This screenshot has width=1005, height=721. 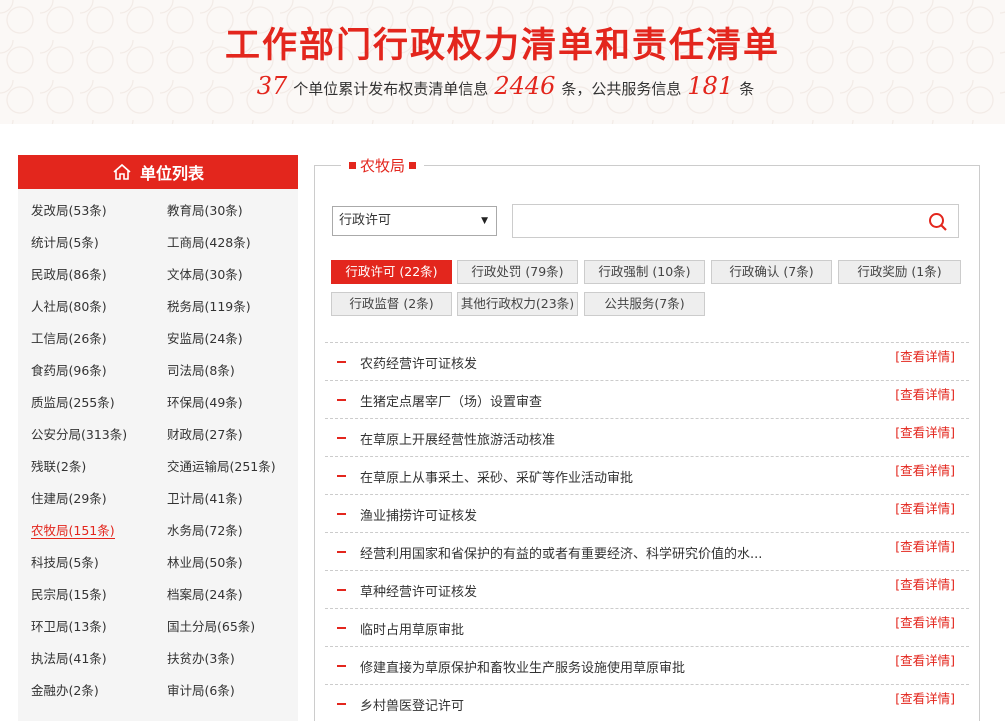 What do you see at coordinates (69, 274) in the screenshot?
I see `sidebar-unit-label: 民政局(86条)` at bounding box center [69, 274].